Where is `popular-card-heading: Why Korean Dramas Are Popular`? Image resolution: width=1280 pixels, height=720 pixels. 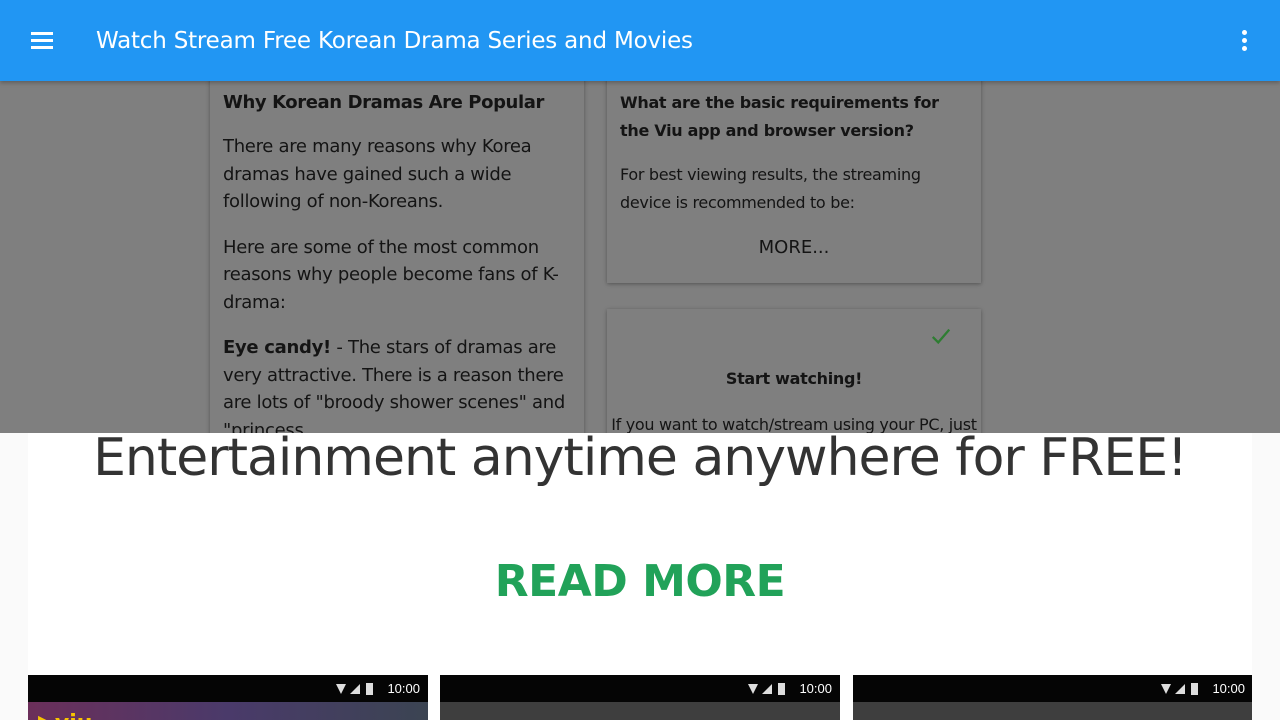
popular-card-heading: Why Korean Dramas Are Popular is located at coordinates (383, 102).